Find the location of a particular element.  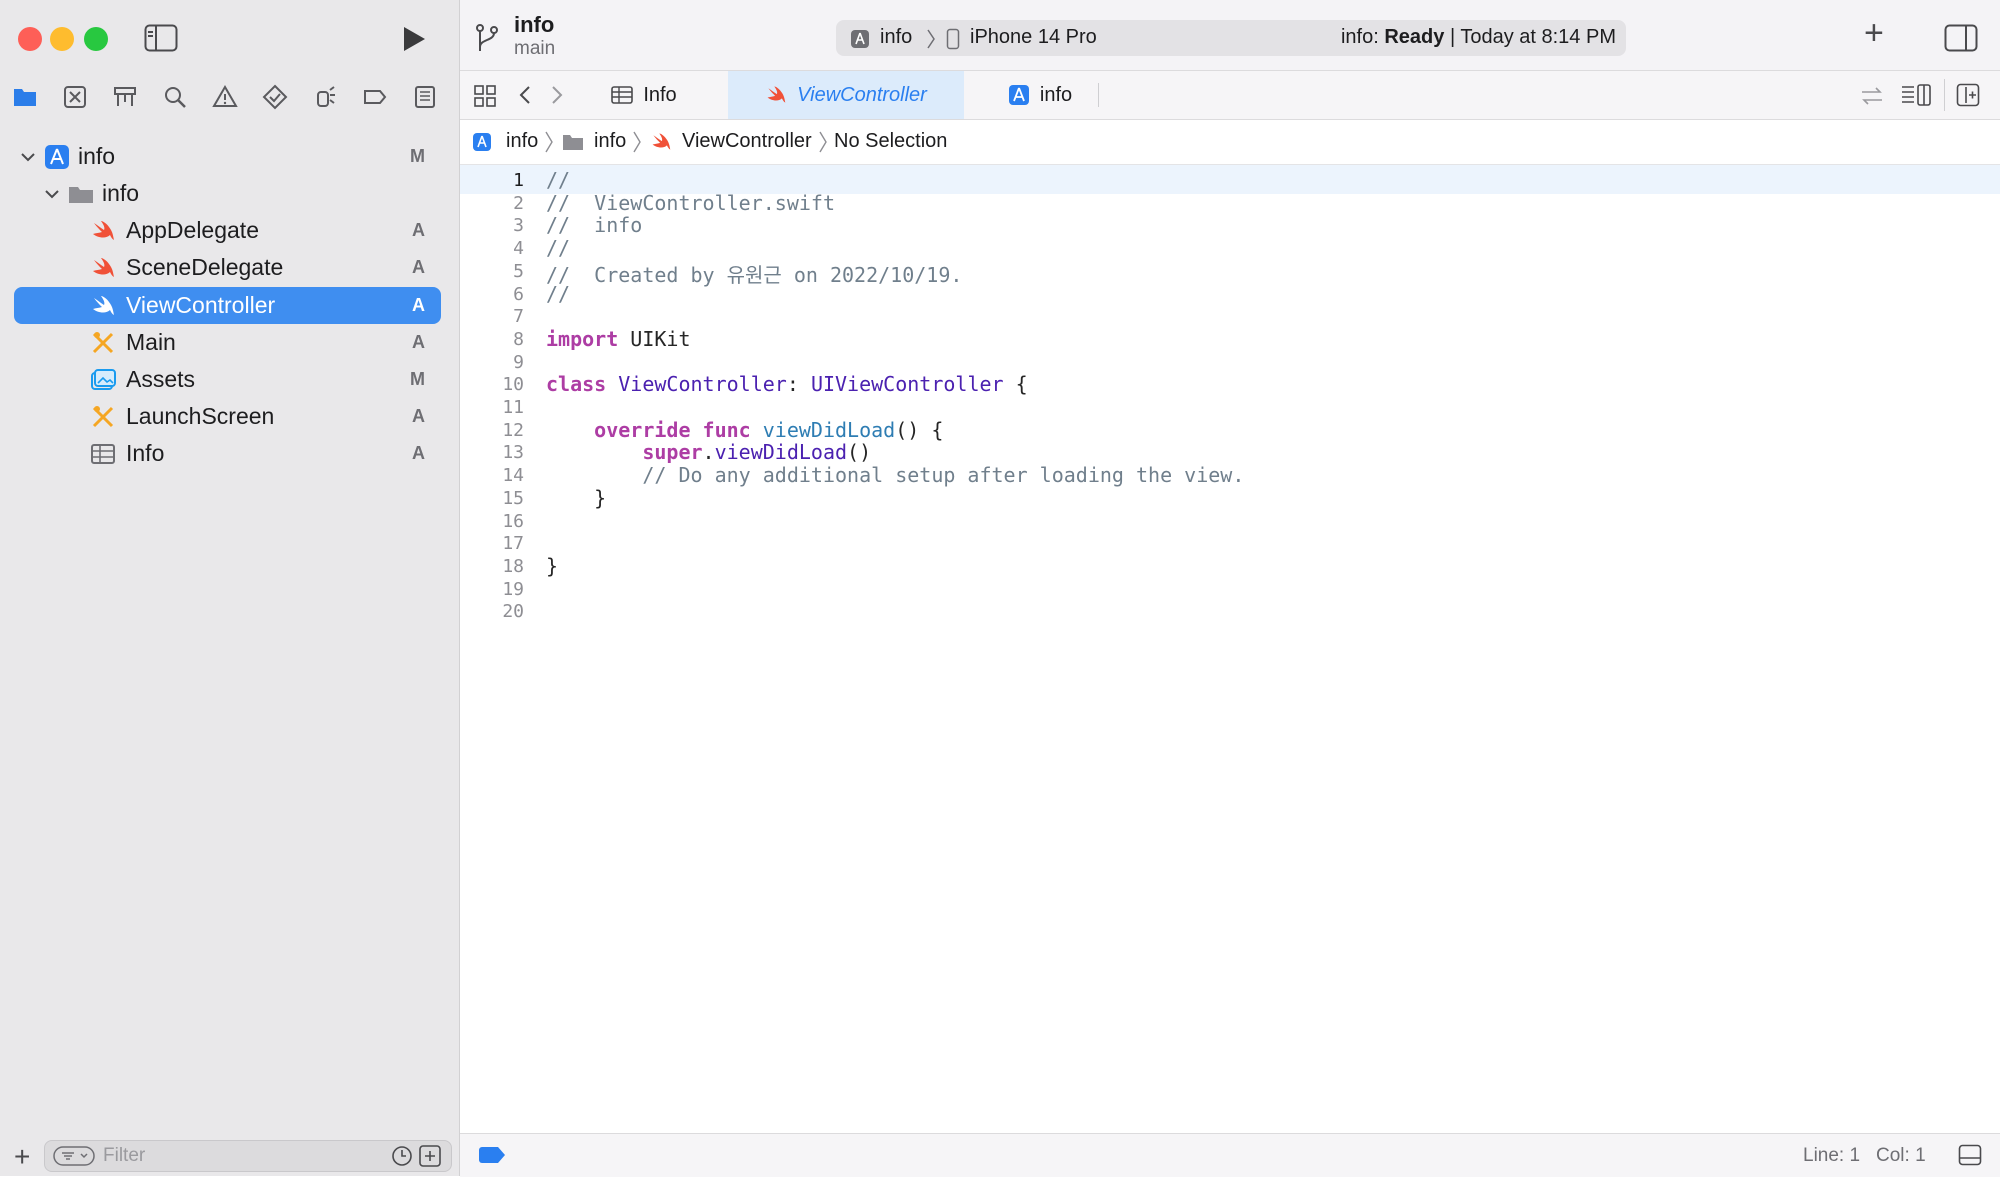

tree-item-viewcontroller: ViewController A is located at coordinates (227, 305).